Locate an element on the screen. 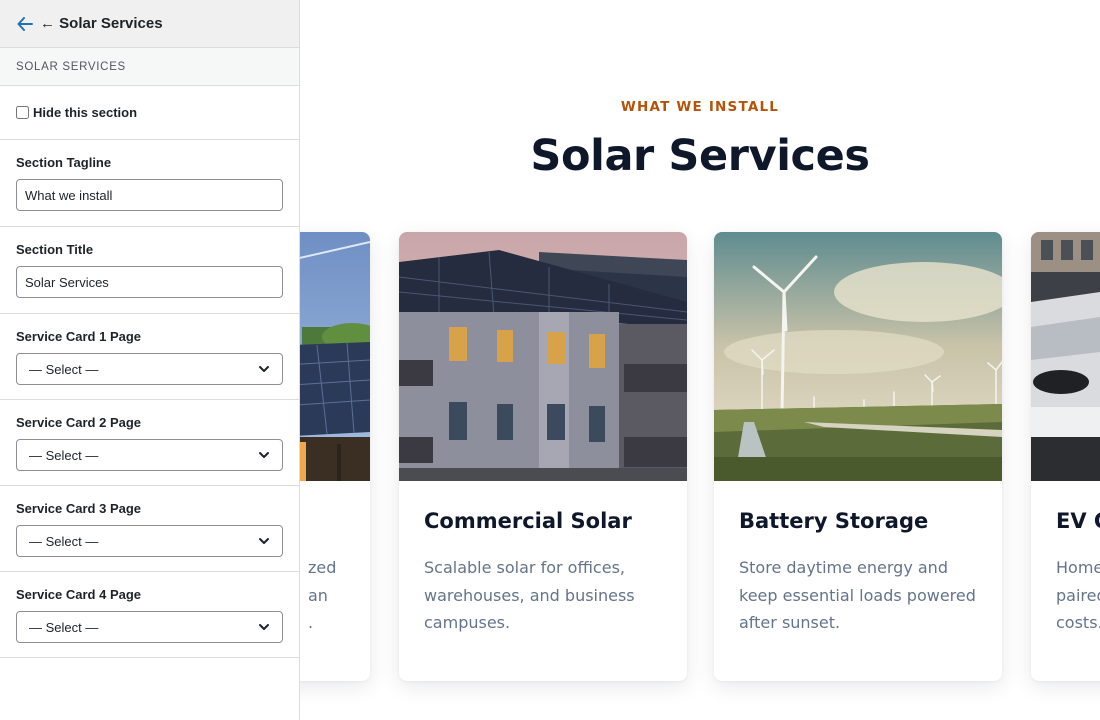 Image resolution: width=1100 pixels, height=720 pixels. tagline-input is located at coordinates (149, 195).